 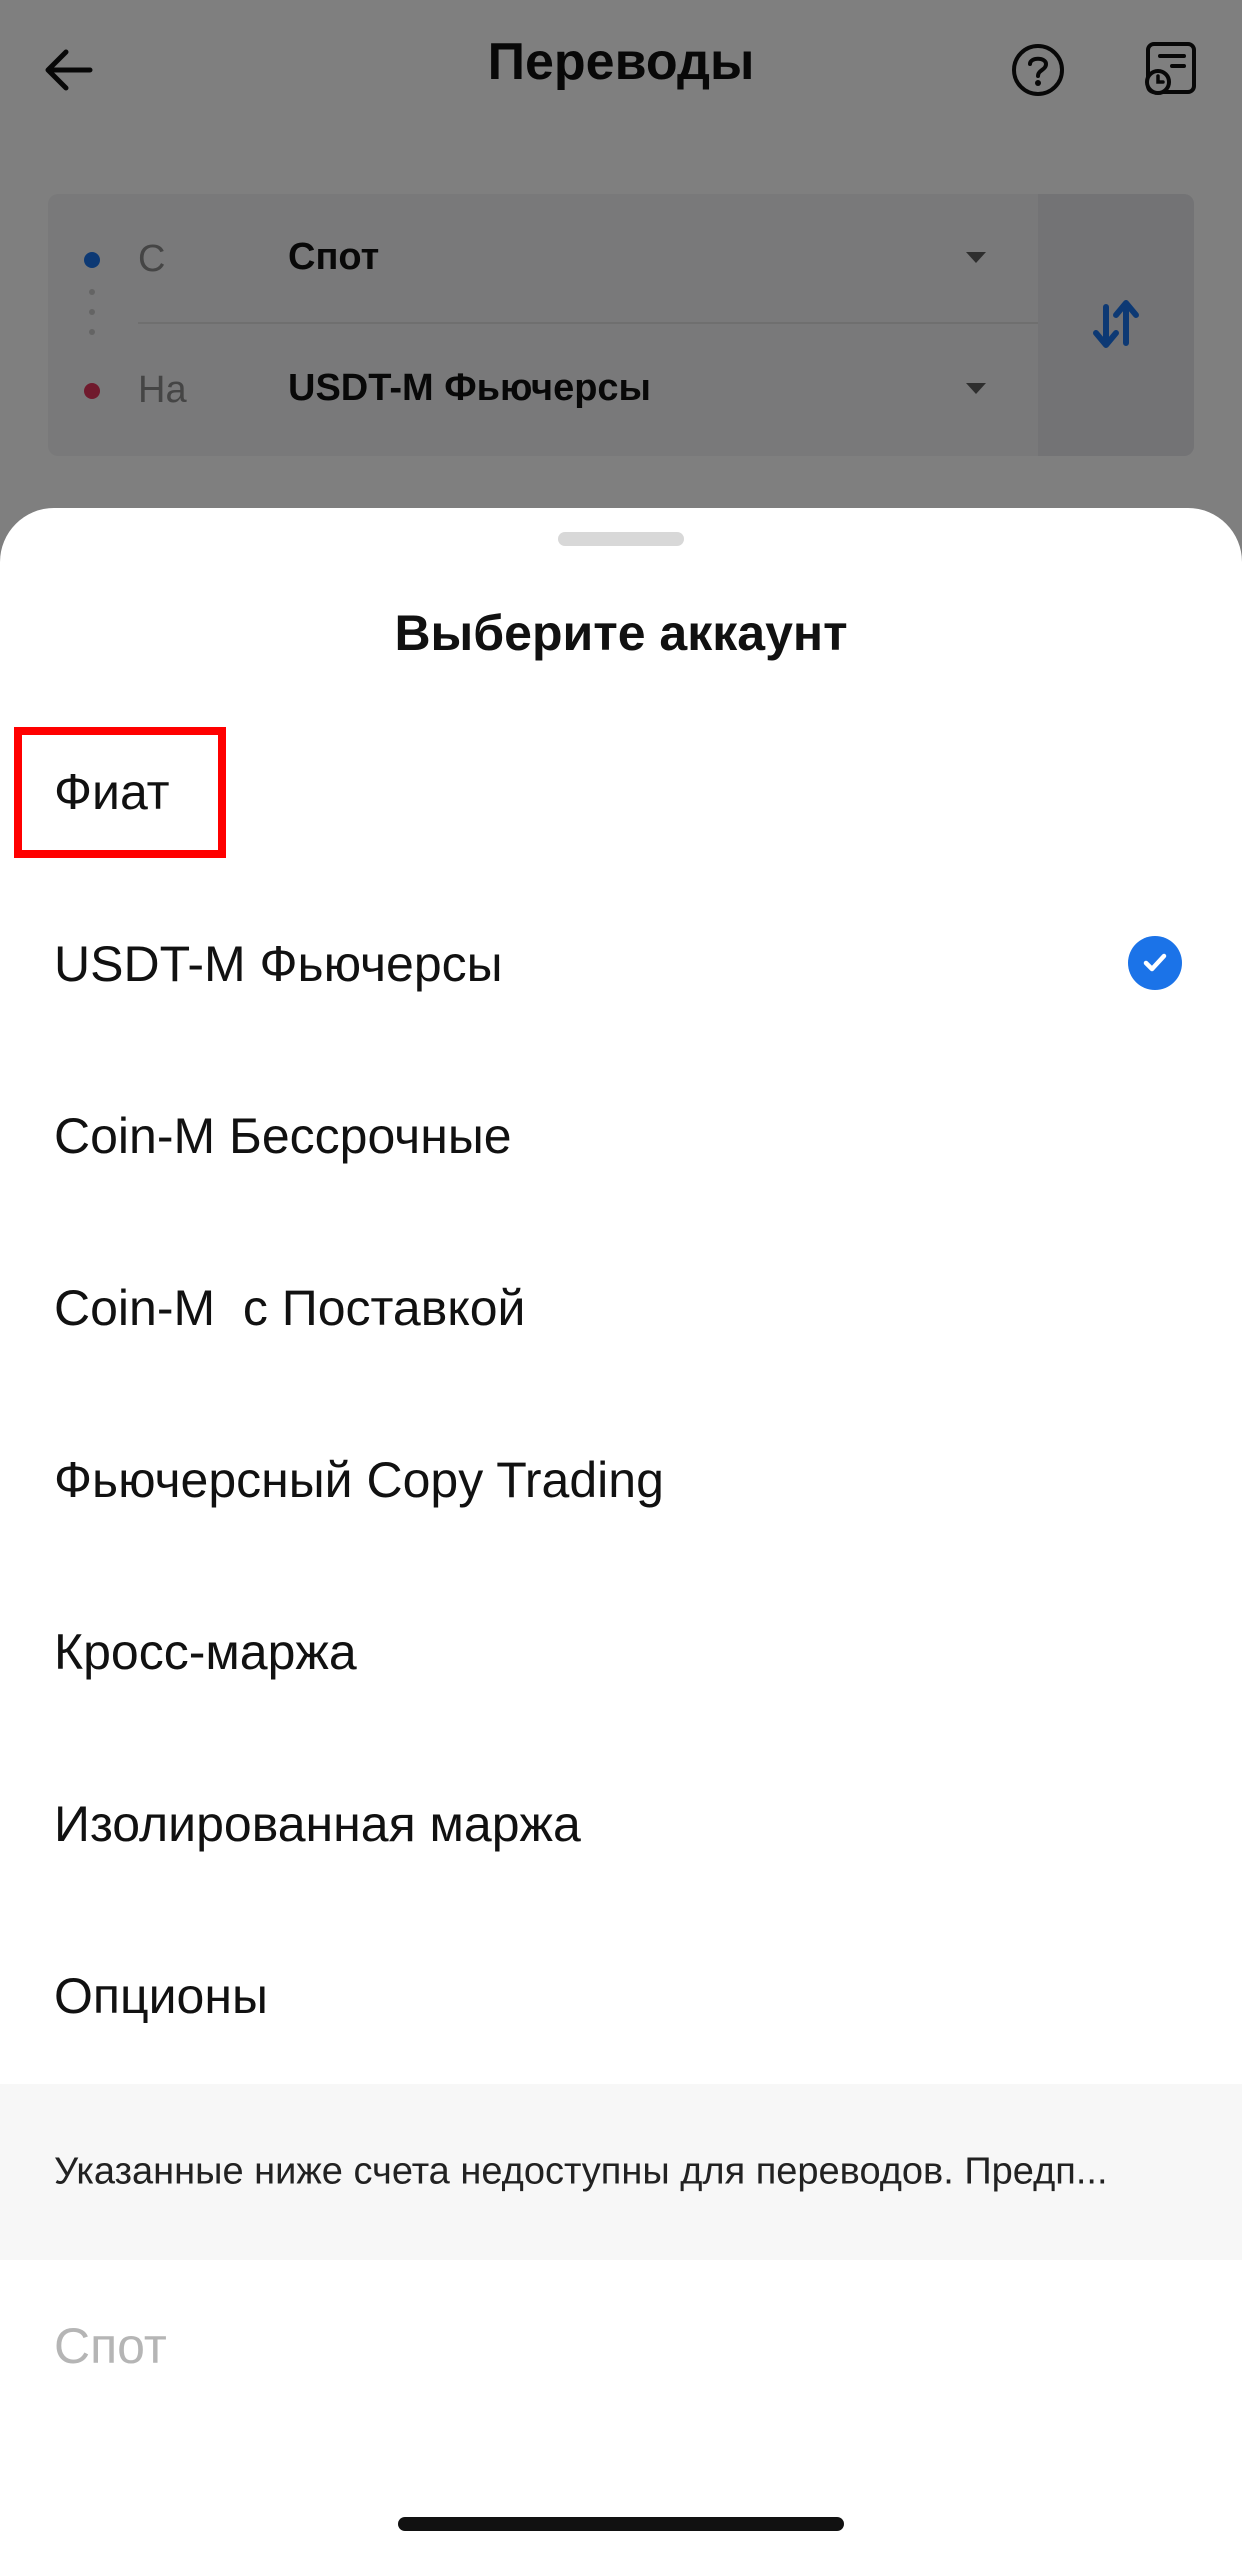 I want to click on account-option-cross-margin: Кросс-маржа, so click(x=621, y=1652).